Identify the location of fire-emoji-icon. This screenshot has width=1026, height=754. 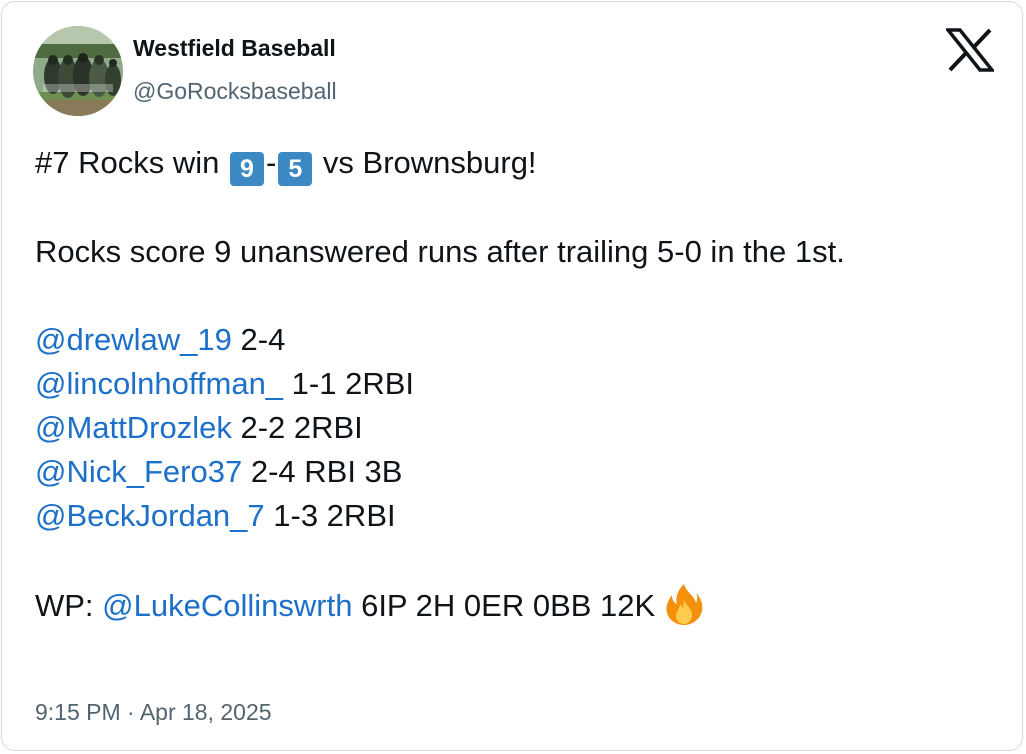
(684, 604).